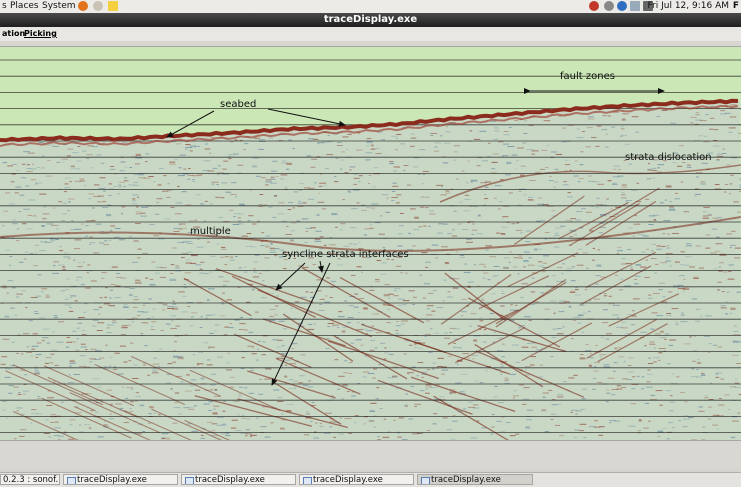 Image resolution: width=741 pixels, height=487 pixels. What do you see at coordinates (370, 34) in the screenshot?
I see `menu-bar: ation Picking` at bounding box center [370, 34].